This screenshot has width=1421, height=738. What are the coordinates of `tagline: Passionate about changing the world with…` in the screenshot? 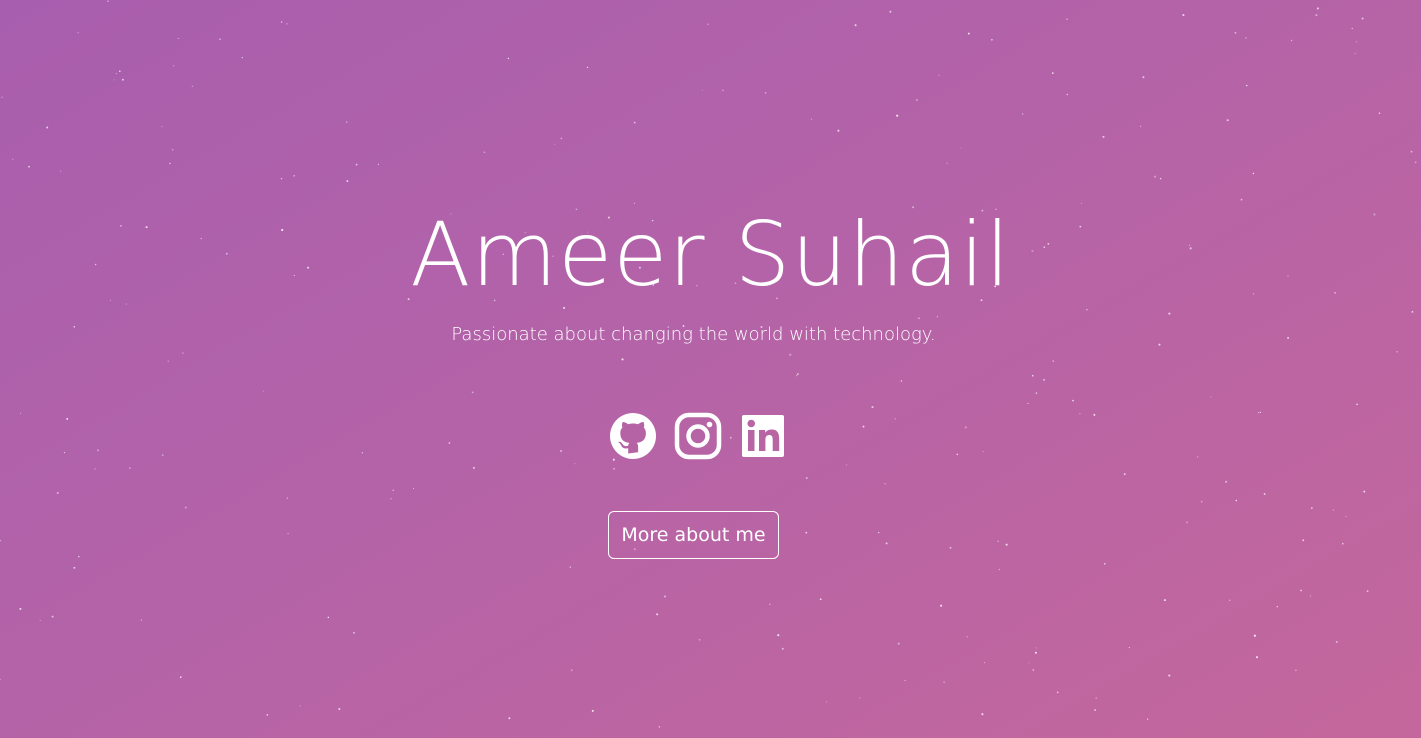 It's located at (693, 334).